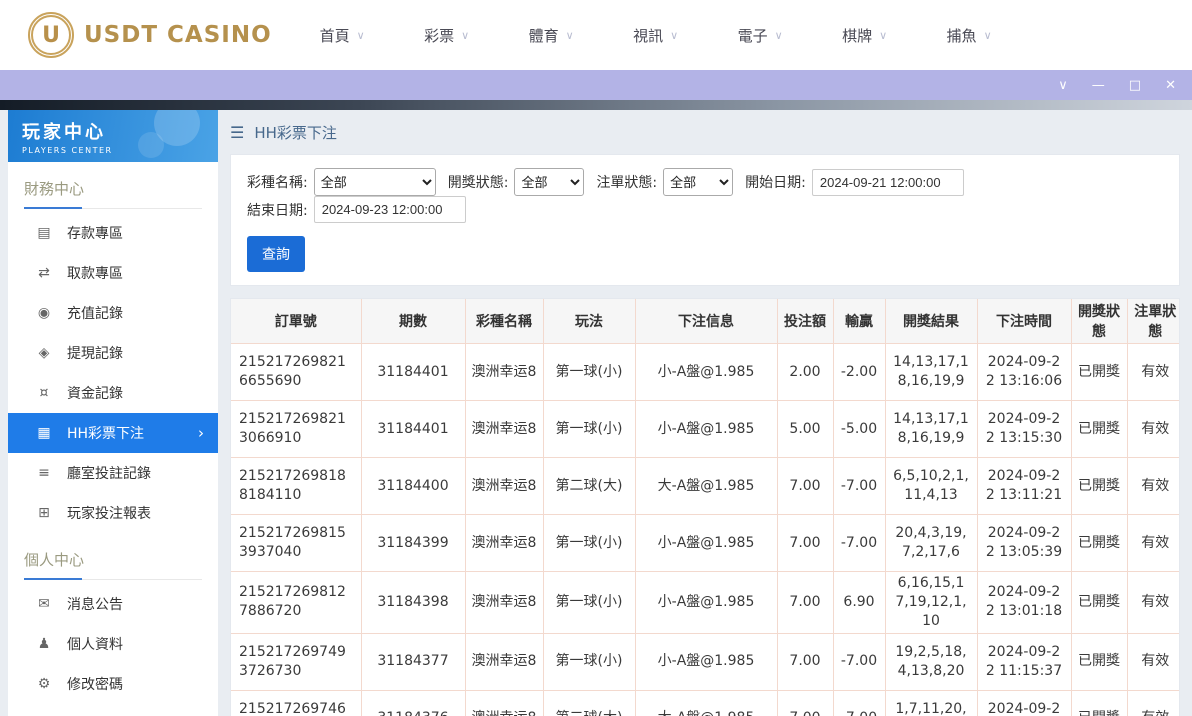  I want to click on column-header-lottery: 彩種名稱, so click(504, 321).